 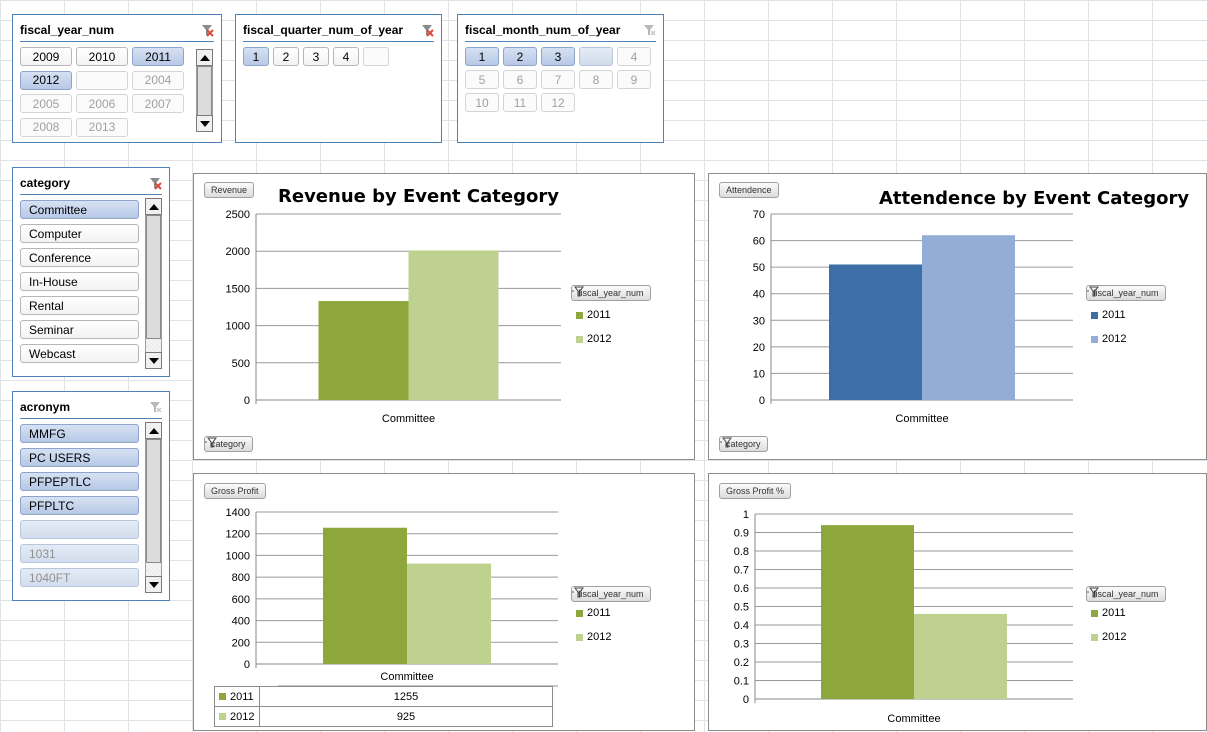 What do you see at coordinates (913, 317) in the screenshot?
I see `chart-plot: 0 10 20 30 40 50 60 70 Committee` at bounding box center [913, 317].